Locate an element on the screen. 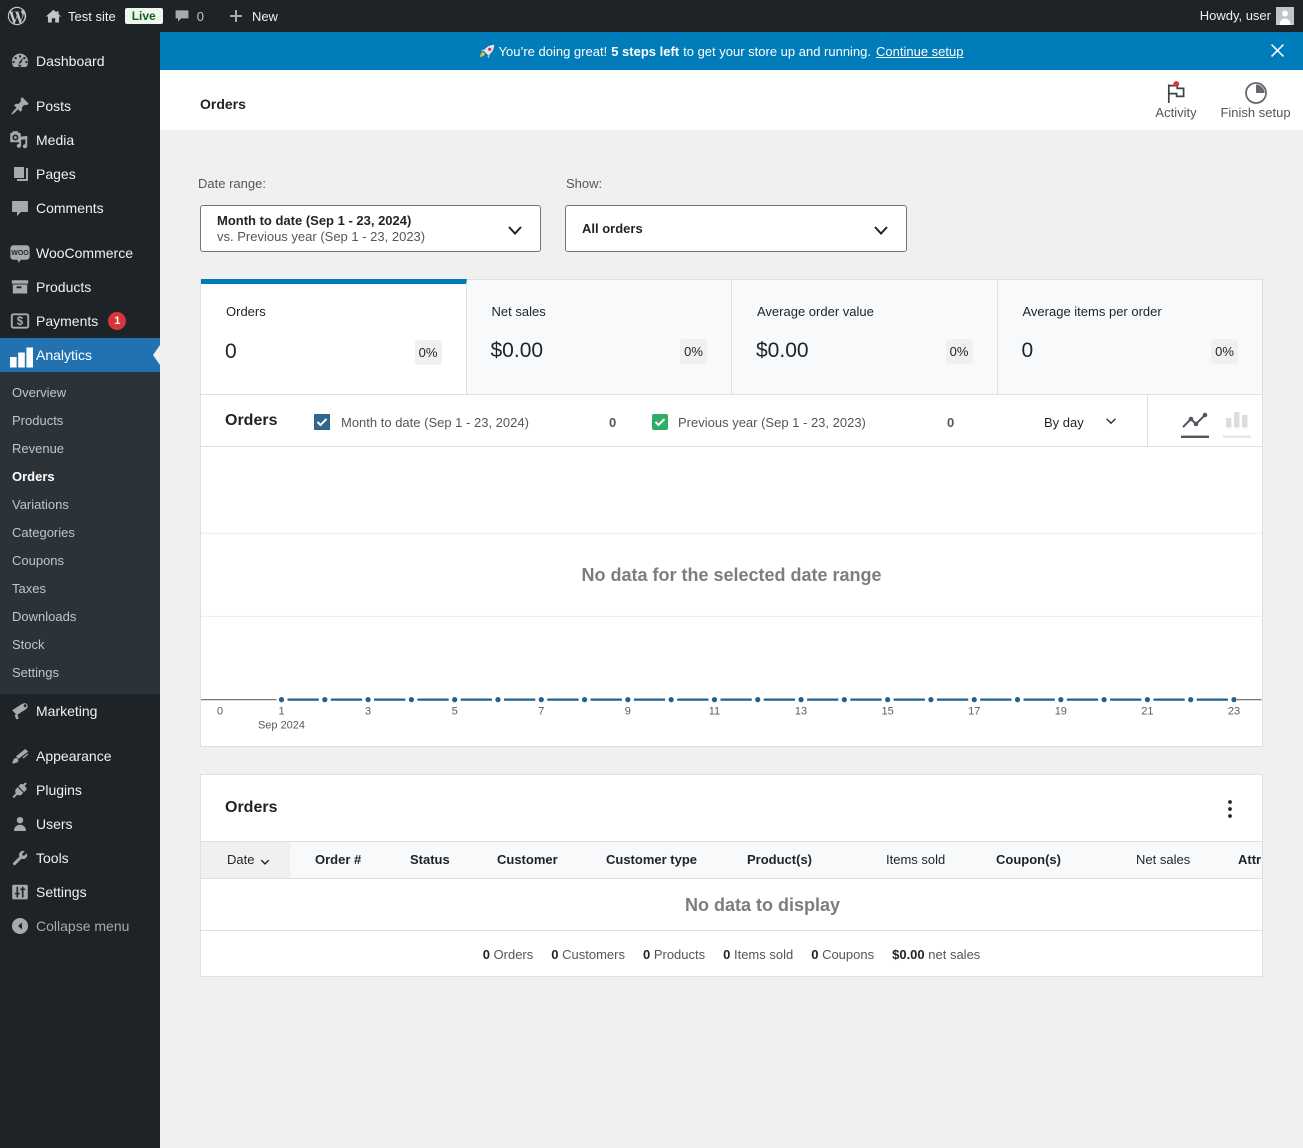 This screenshot has height=1148, width=1303. svg-text: Sep 2024 is located at coordinates (281, 726).